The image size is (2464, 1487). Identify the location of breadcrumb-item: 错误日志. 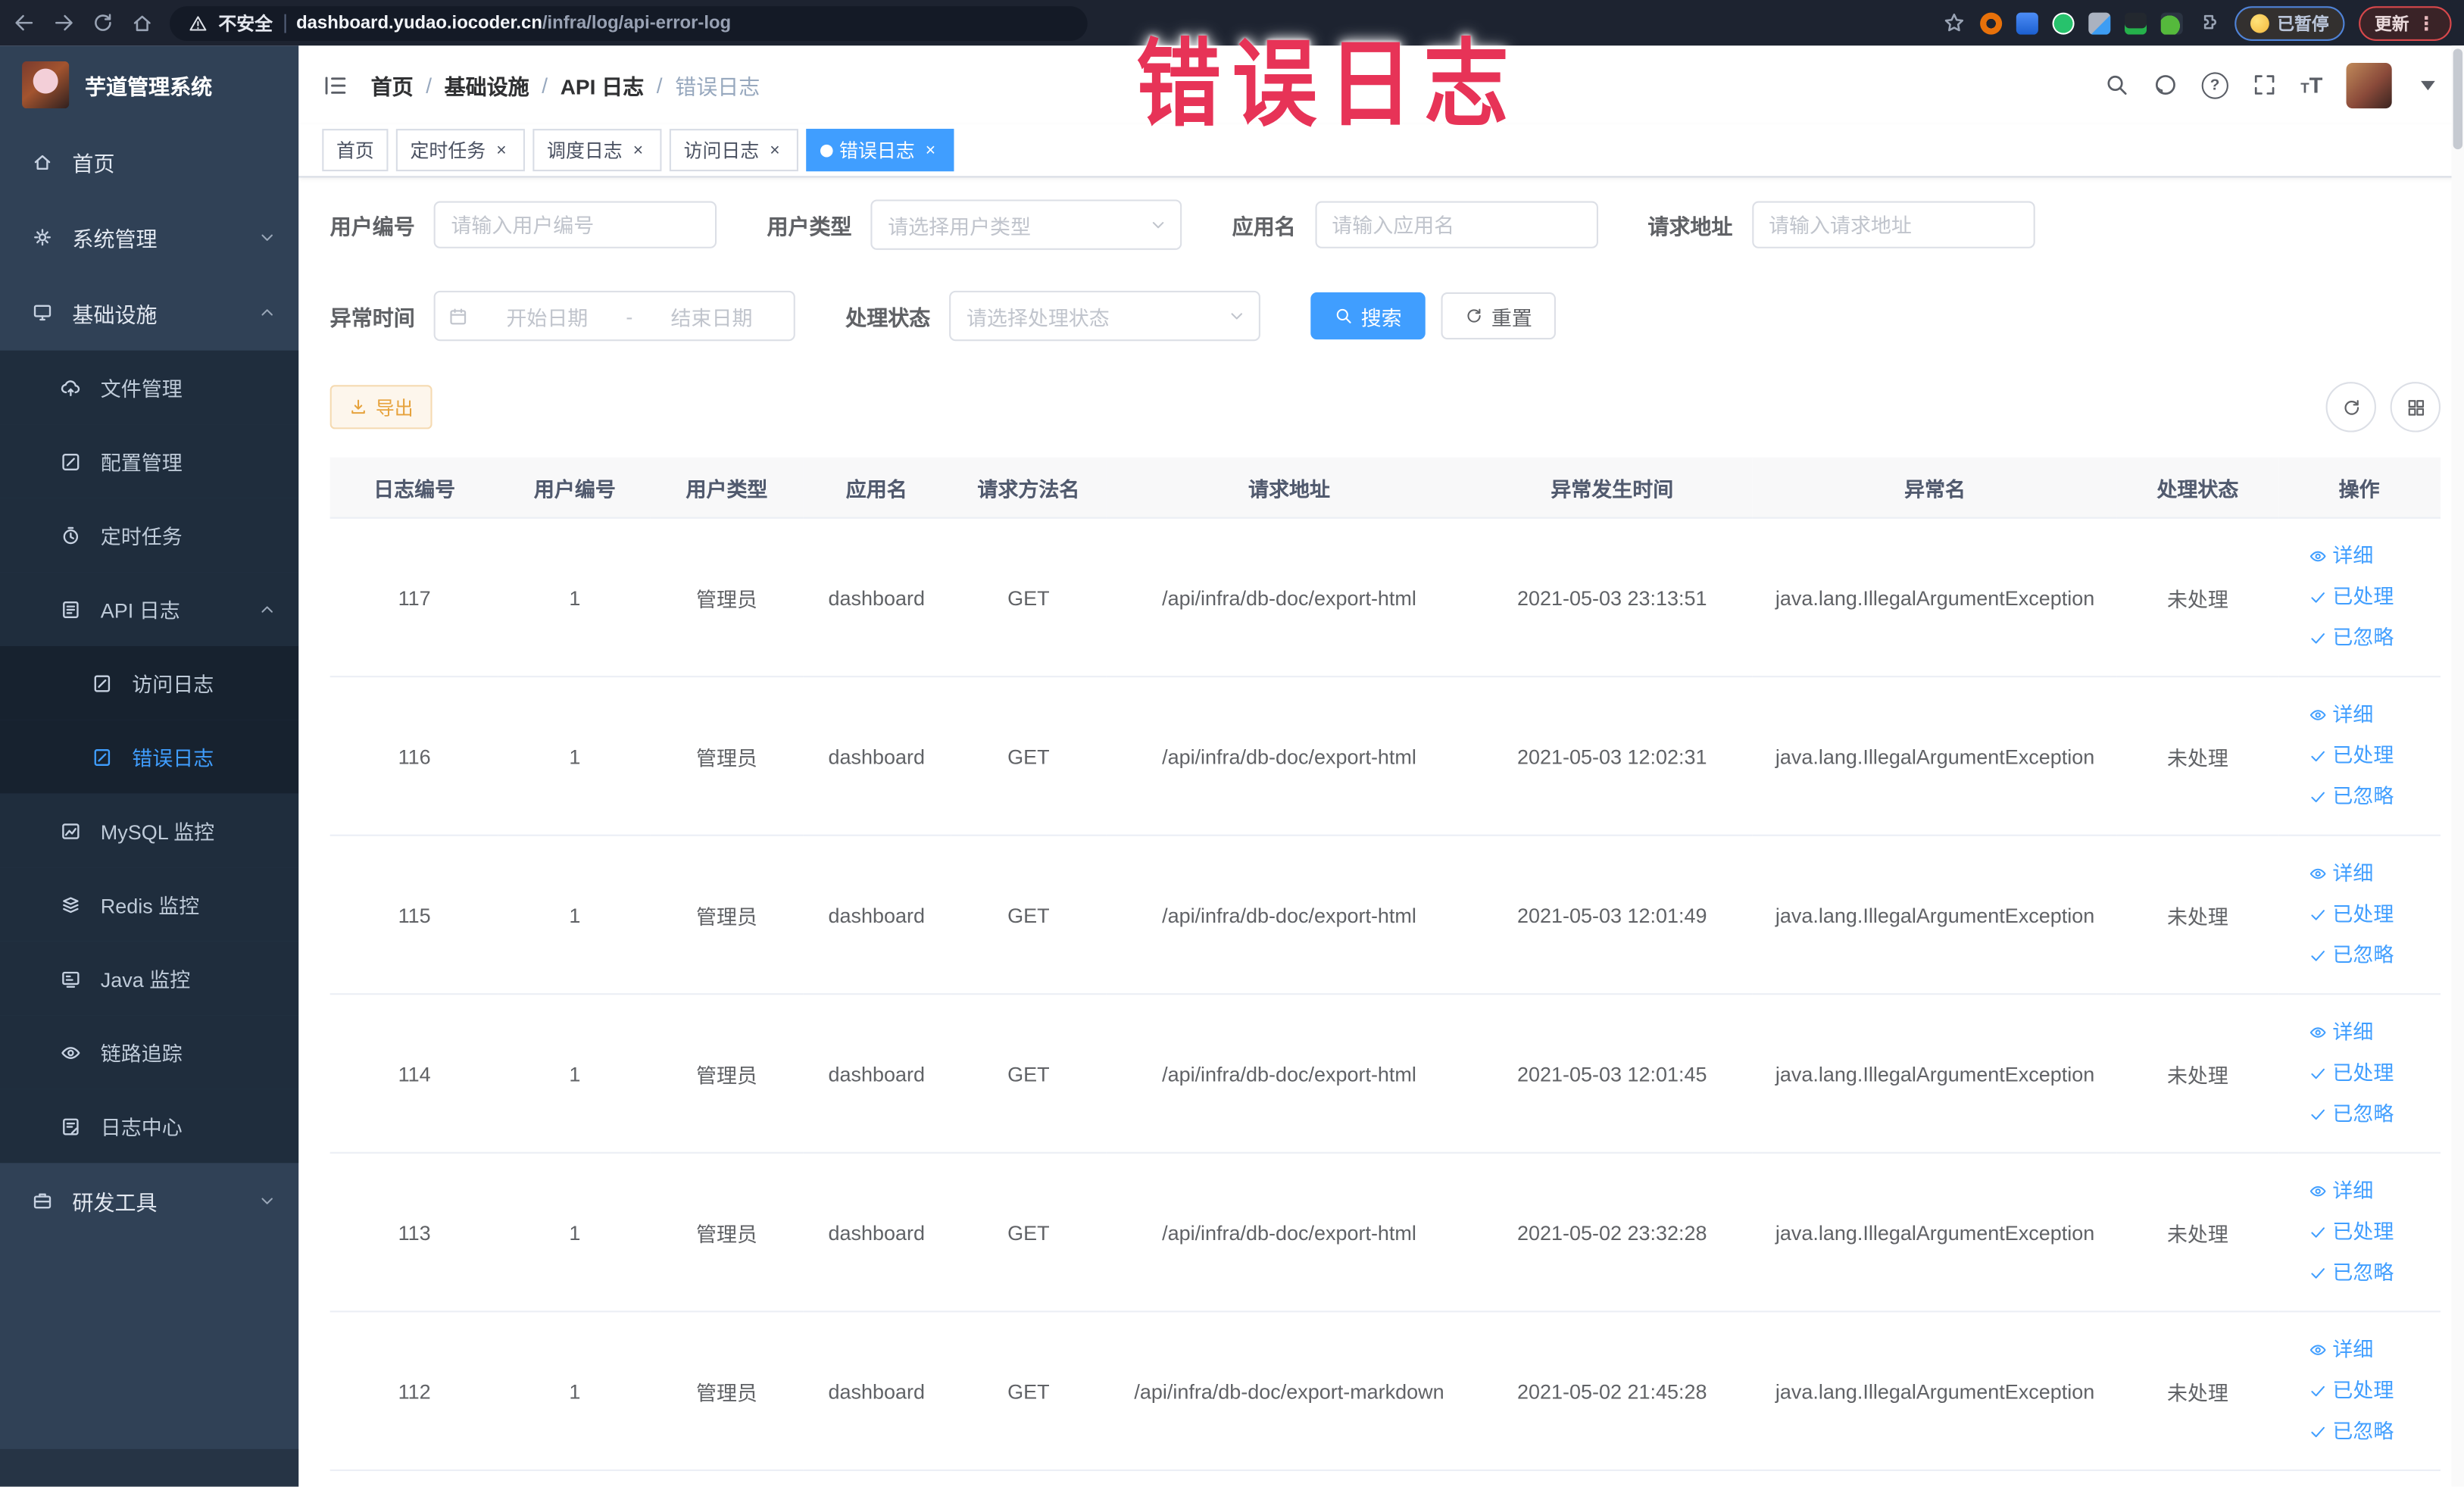
(717, 84).